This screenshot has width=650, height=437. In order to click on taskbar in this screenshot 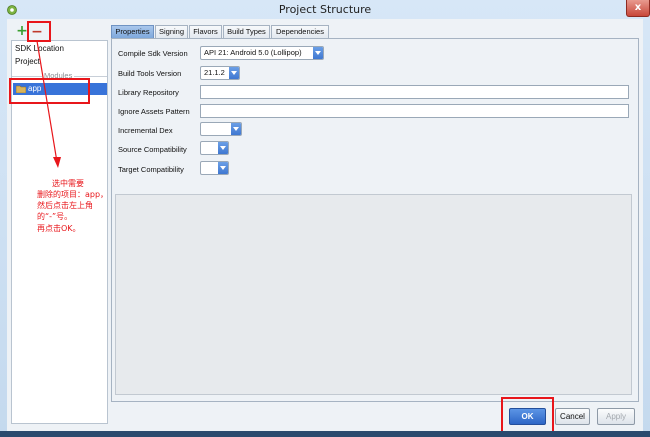, I will do `click(325, 434)`.